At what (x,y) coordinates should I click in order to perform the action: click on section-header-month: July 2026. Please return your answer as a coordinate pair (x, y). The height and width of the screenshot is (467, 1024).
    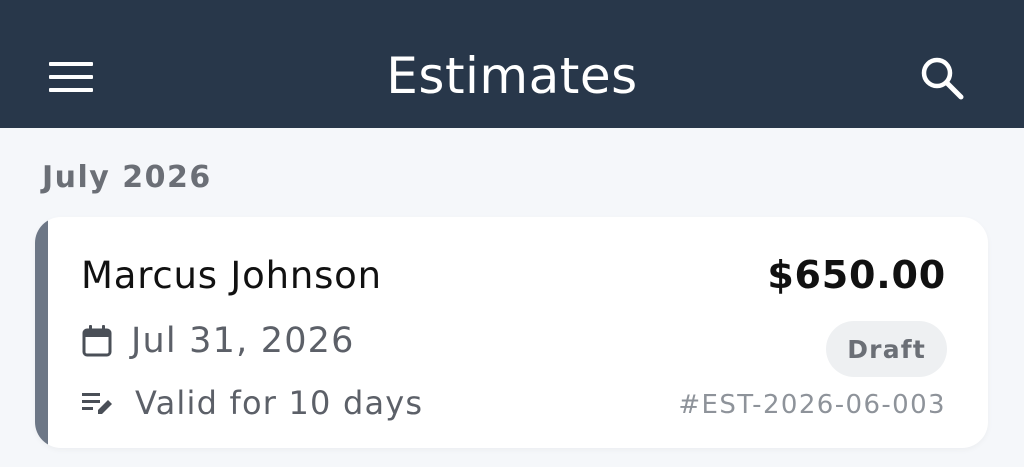
    Looking at the image, I should click on (127, 177).